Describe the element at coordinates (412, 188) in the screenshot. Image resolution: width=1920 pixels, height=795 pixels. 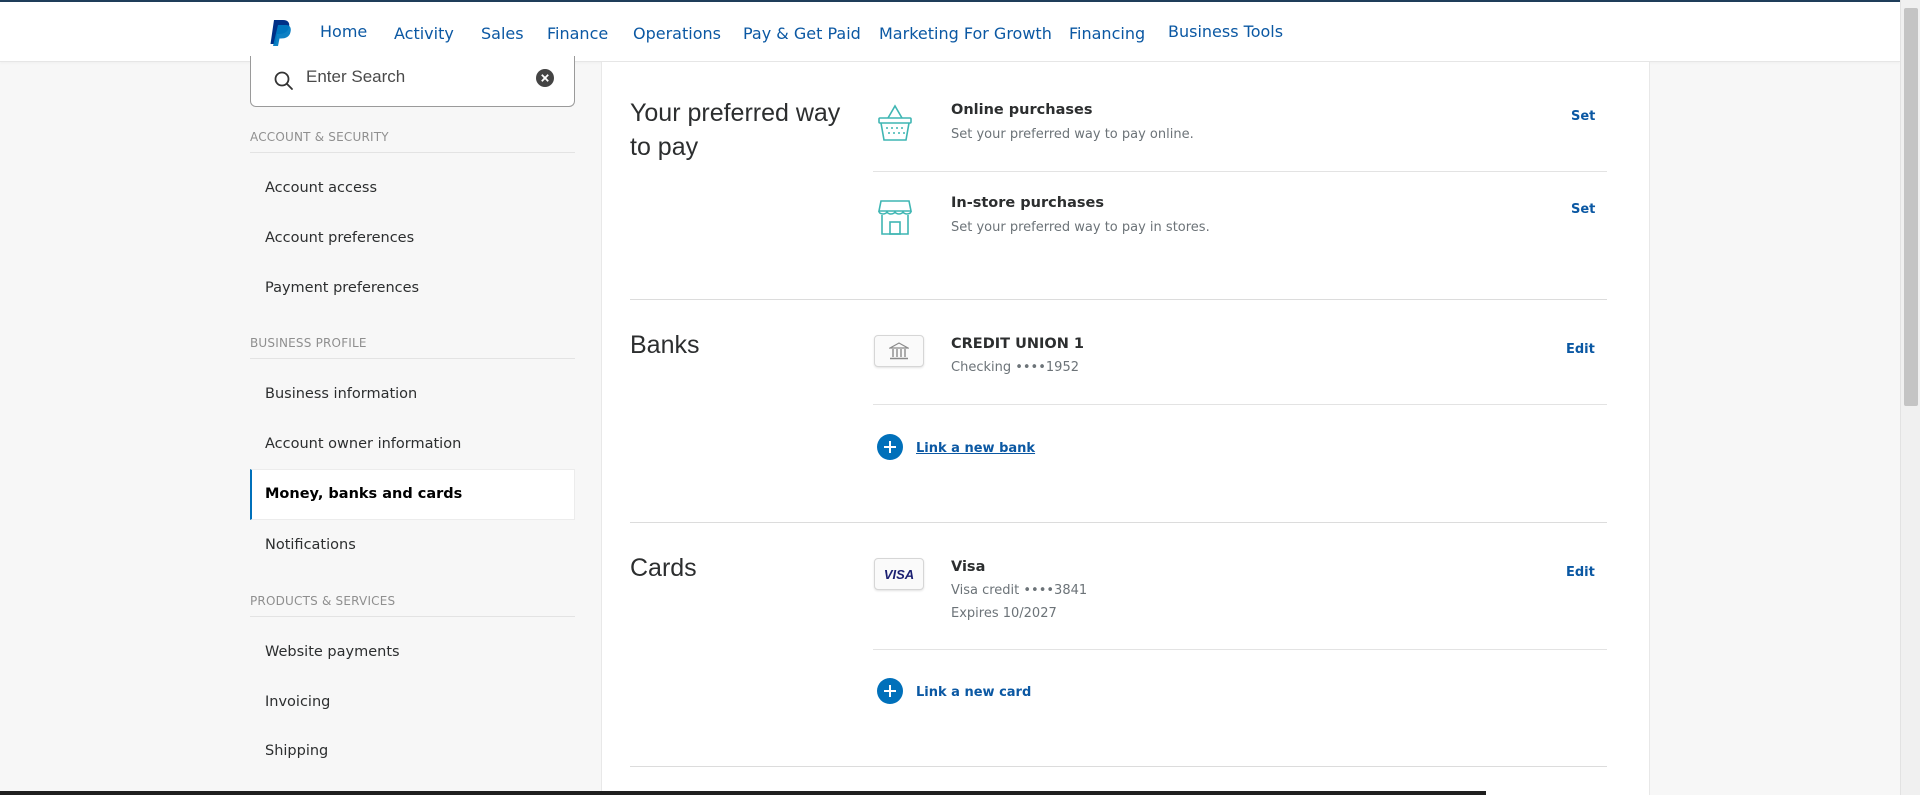
I see `sidebar-item-account-access: Account access` at that location.